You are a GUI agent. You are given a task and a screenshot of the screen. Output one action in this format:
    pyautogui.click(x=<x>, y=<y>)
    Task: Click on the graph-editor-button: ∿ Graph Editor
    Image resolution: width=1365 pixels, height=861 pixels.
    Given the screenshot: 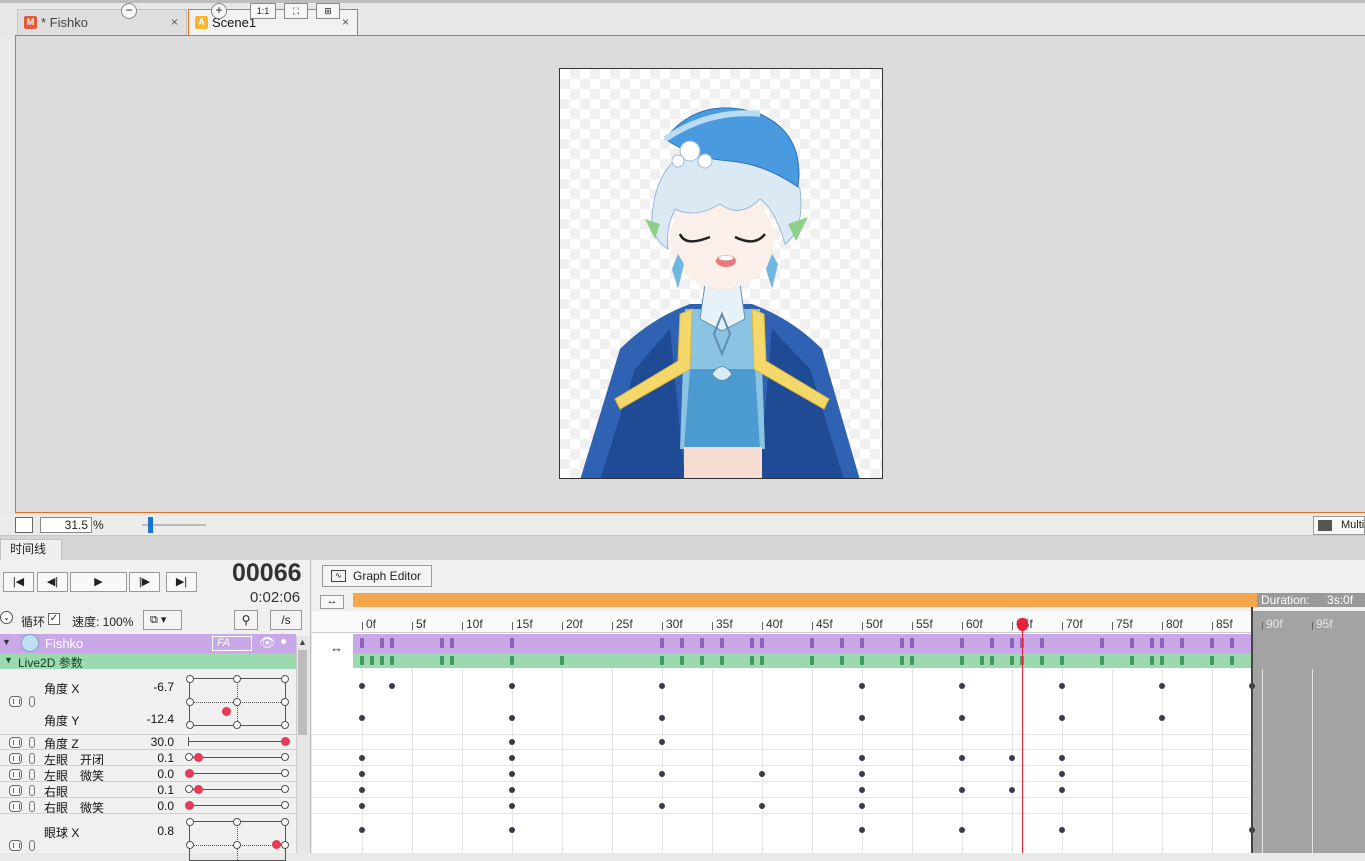 What is the action you would take?
    pyautogui.click(x=377, y=576)
    